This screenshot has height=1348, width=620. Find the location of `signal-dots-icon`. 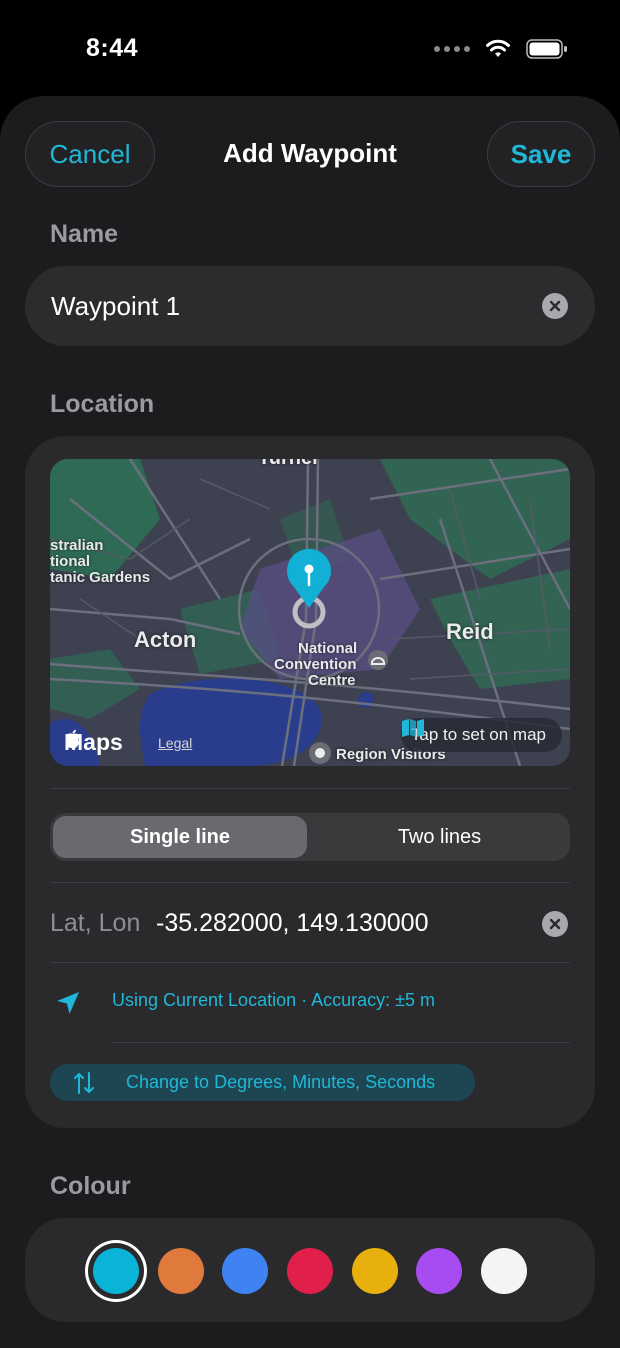

signal-dots-icon is located at coordinates (452, 49).